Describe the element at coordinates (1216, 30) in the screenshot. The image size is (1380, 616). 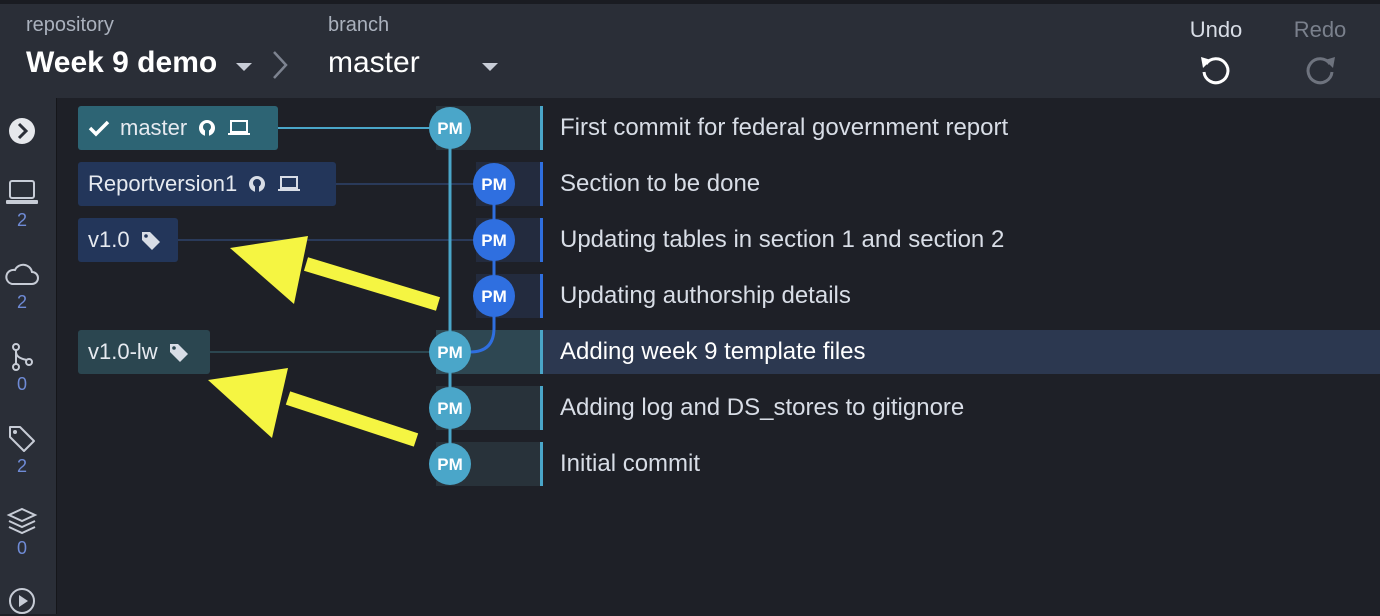
I see `undo-label: Undo` at that location.